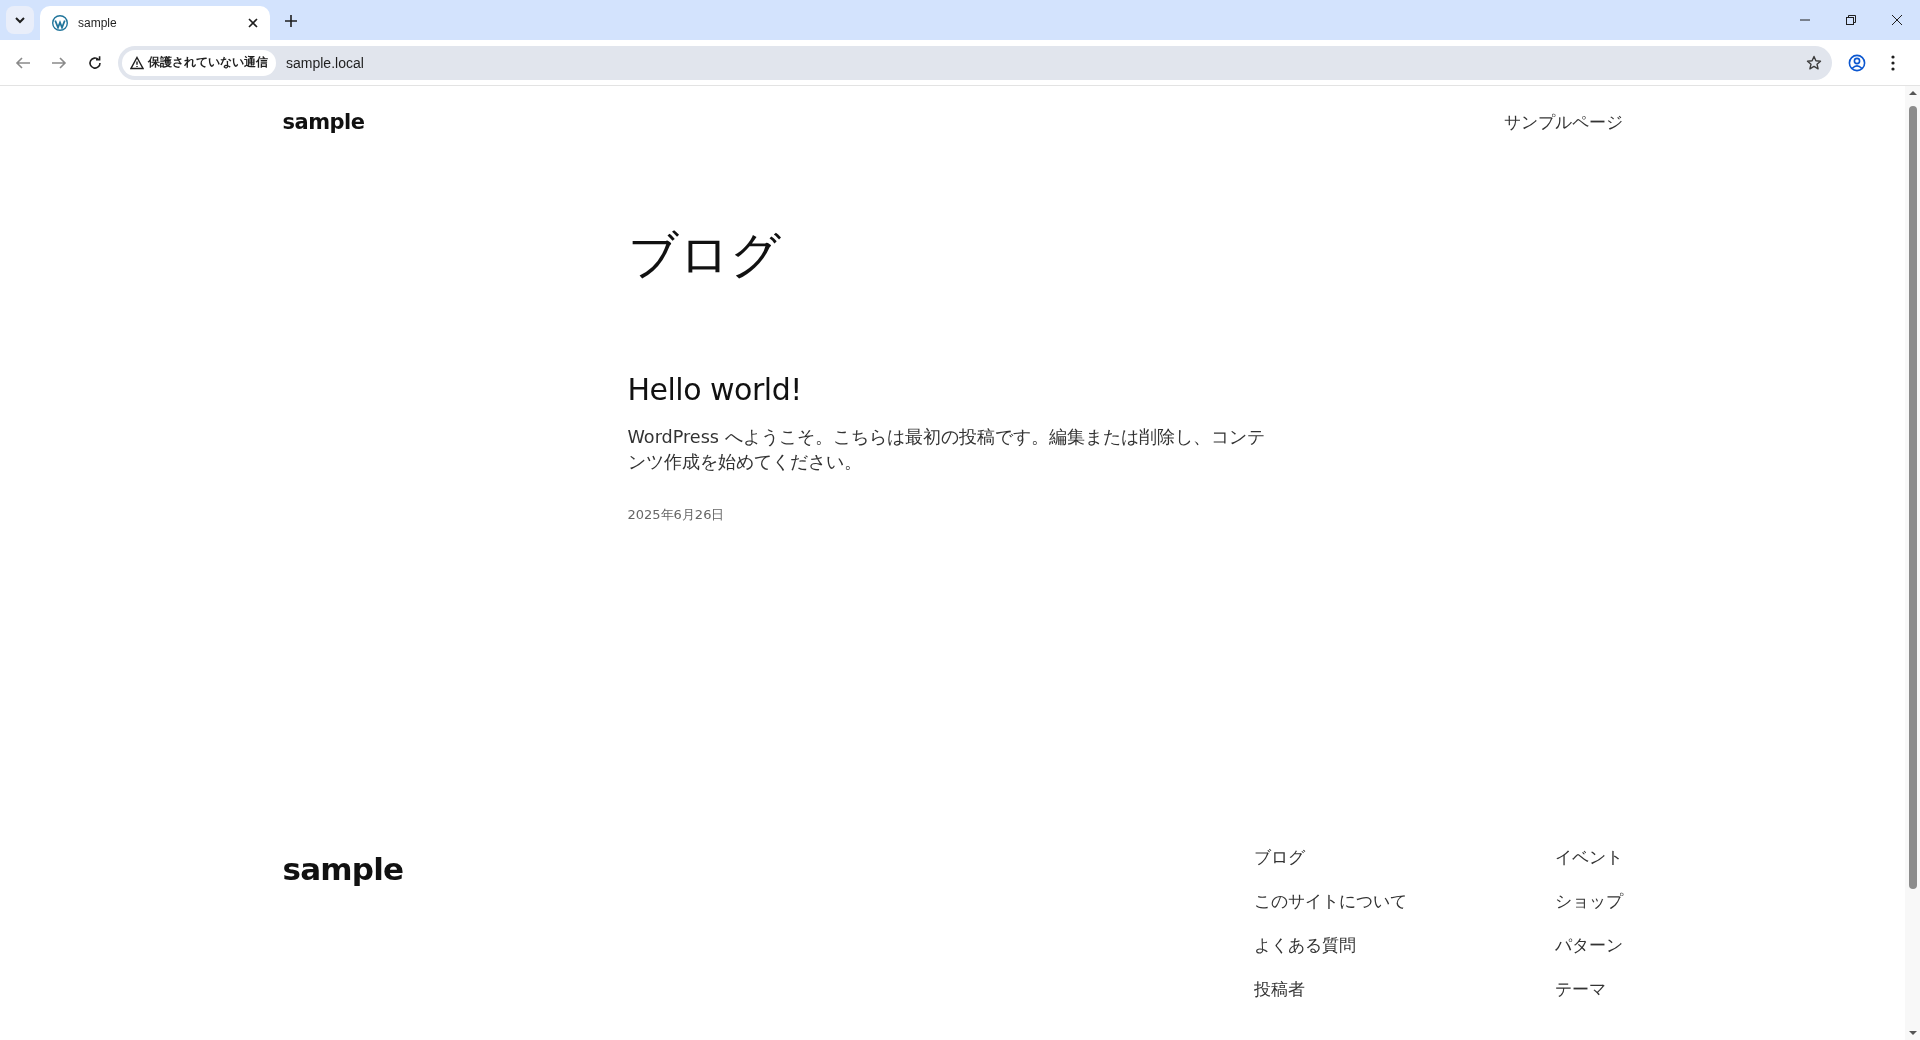  I want to click on kebab-menu-icon, so click(1893, 62).